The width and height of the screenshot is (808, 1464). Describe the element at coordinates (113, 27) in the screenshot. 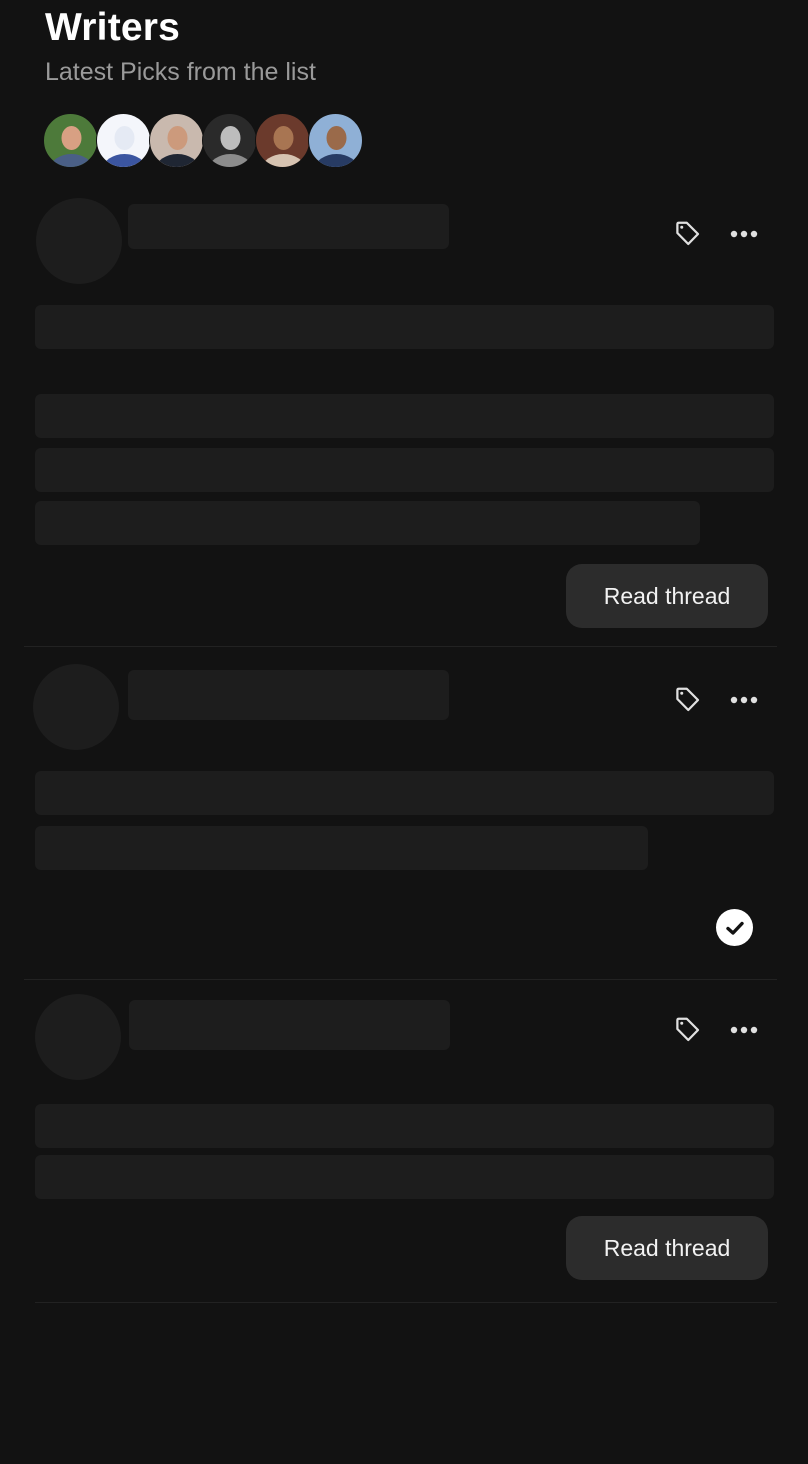

I see `page-title: Writers` at that location.